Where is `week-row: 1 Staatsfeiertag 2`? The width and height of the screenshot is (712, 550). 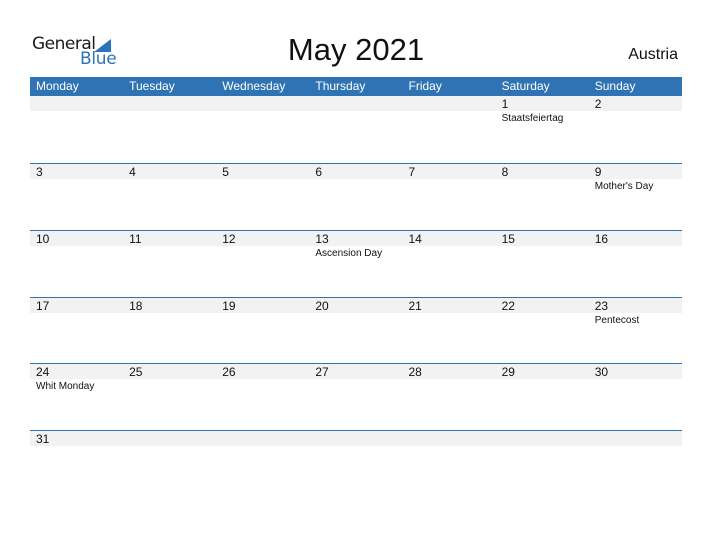 week-row: 1 Staatsfeiertag 2 is located at coordinates (356, 129).